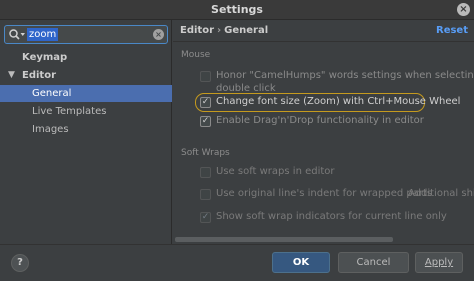 The height and width of the screenshot is (281, 474). I want to click on scrollbar-thumb, so click(284, 239).